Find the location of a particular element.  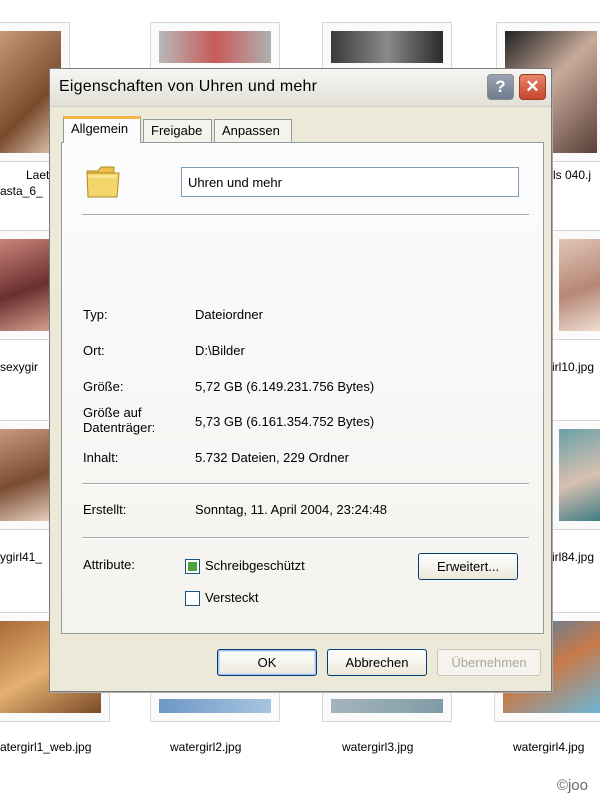

thumbnail-caption: watergirl3.jpg is located at coordinates (378, 747).